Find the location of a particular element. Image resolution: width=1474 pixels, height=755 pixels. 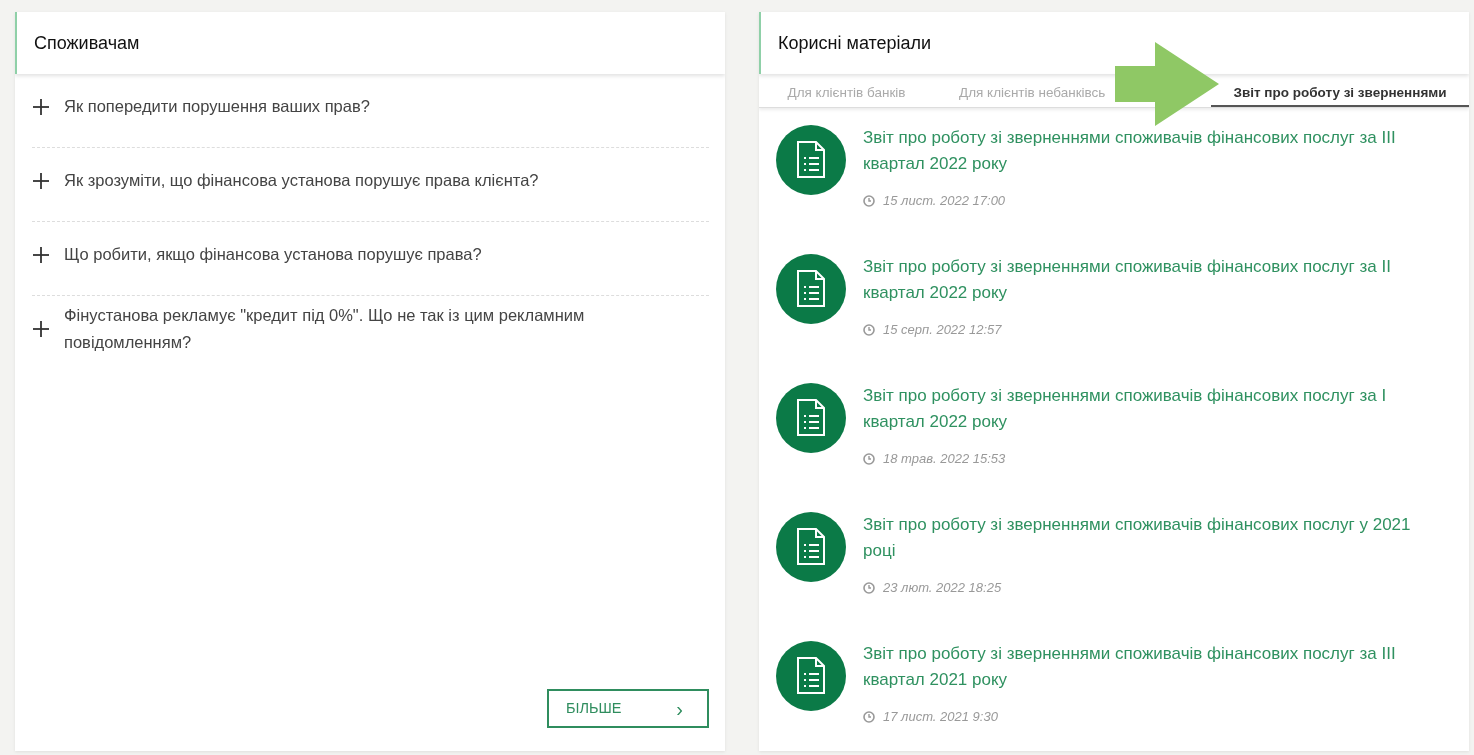

panel-title: Споживачам is located at coordinates (87, 43).